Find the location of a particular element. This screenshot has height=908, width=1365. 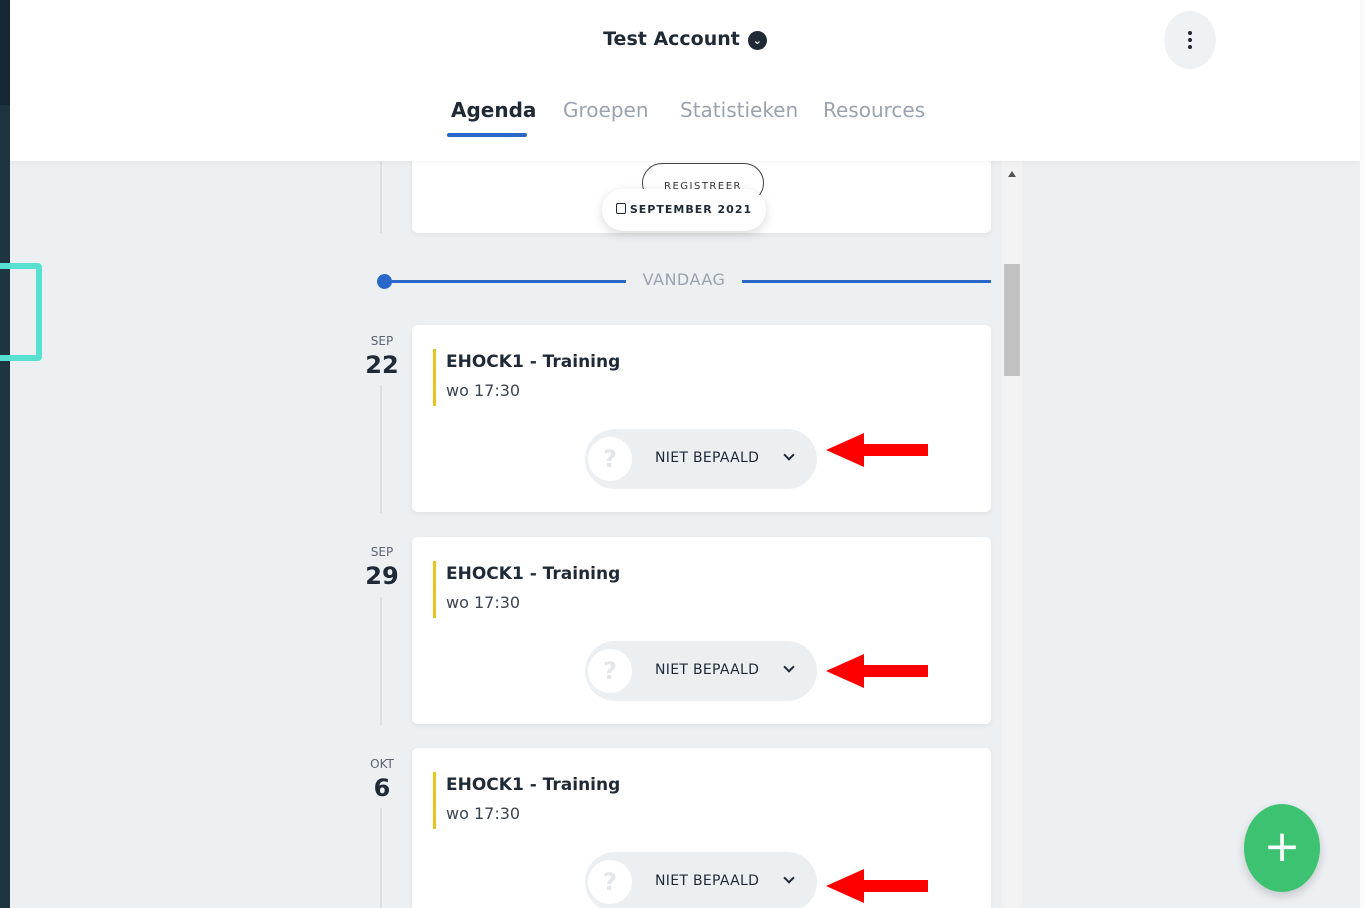

more-options-button is located at coordinates (1190, 40).